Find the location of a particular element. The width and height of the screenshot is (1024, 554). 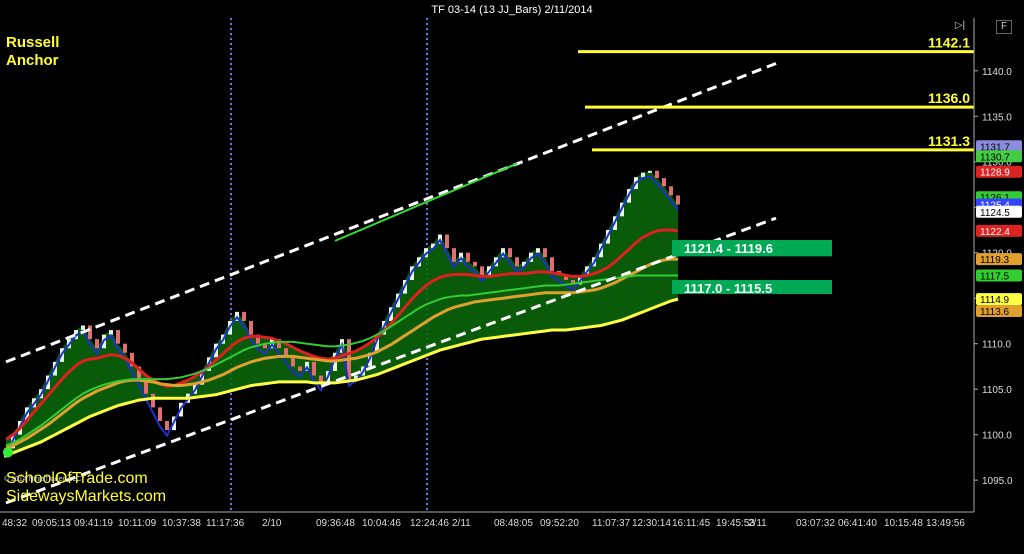

y-tick-label: 1095.0 is located at coordinates (997, 481).